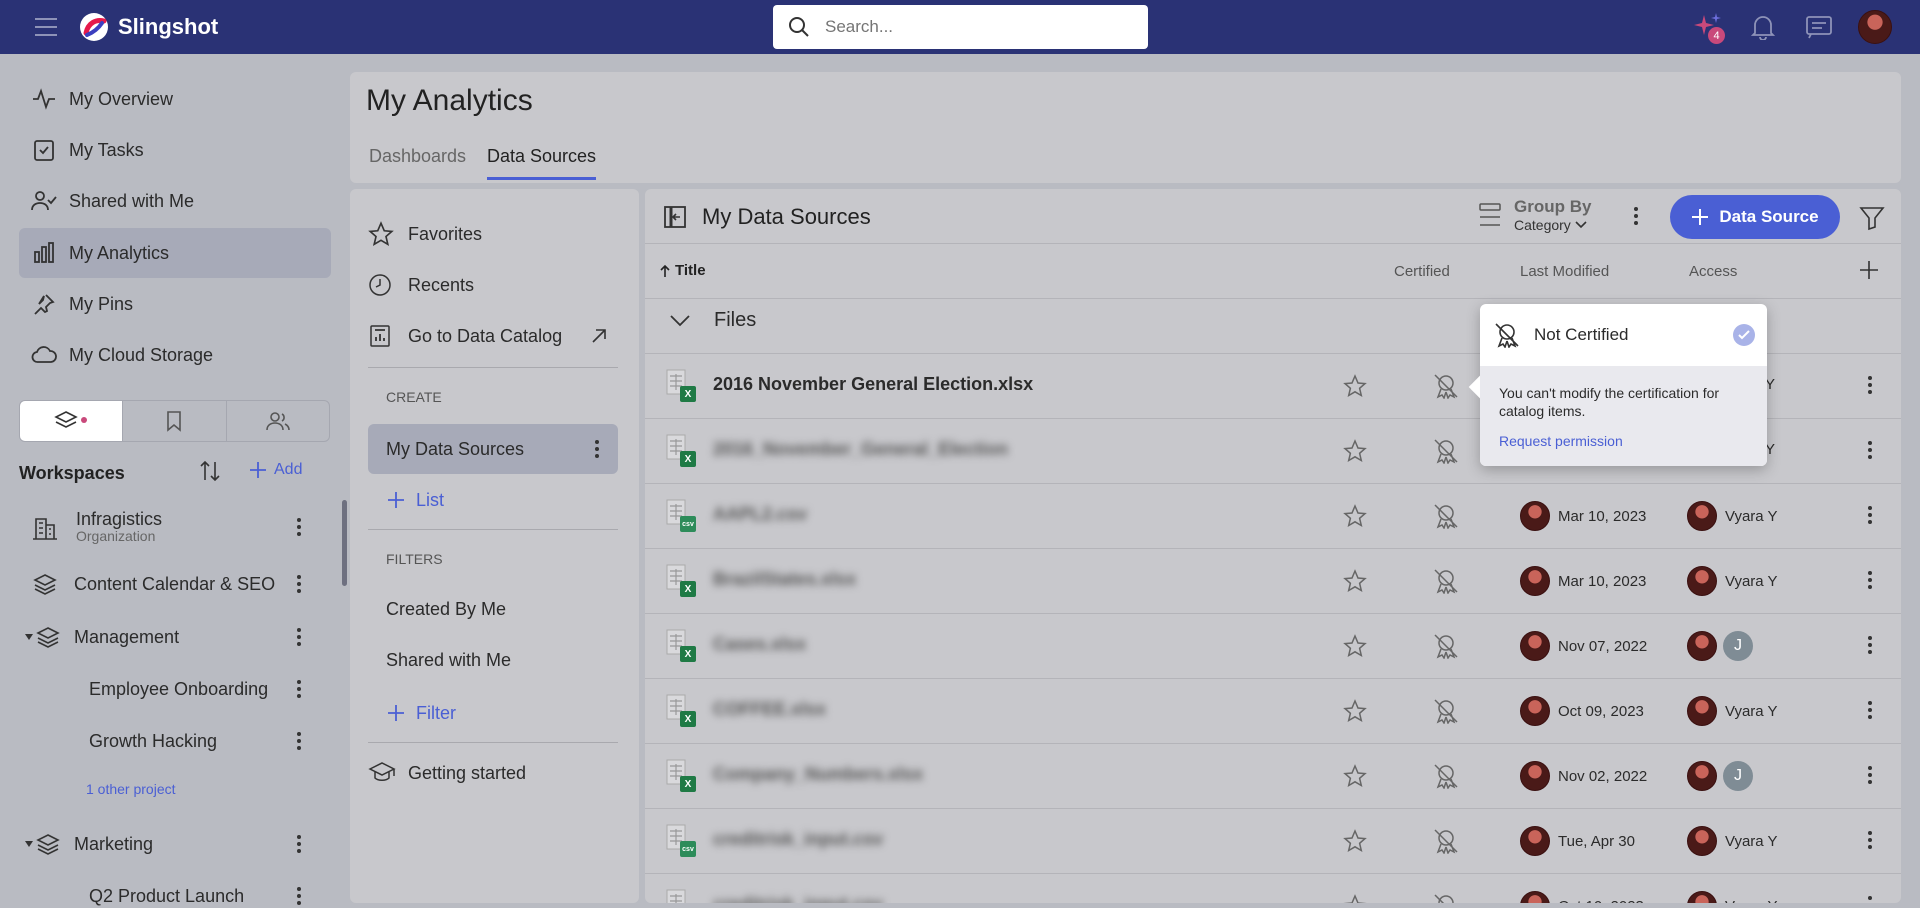 This screenshot has height=908, width=1920. I want to click on notifications-bell-icon, so click(1763, 27).